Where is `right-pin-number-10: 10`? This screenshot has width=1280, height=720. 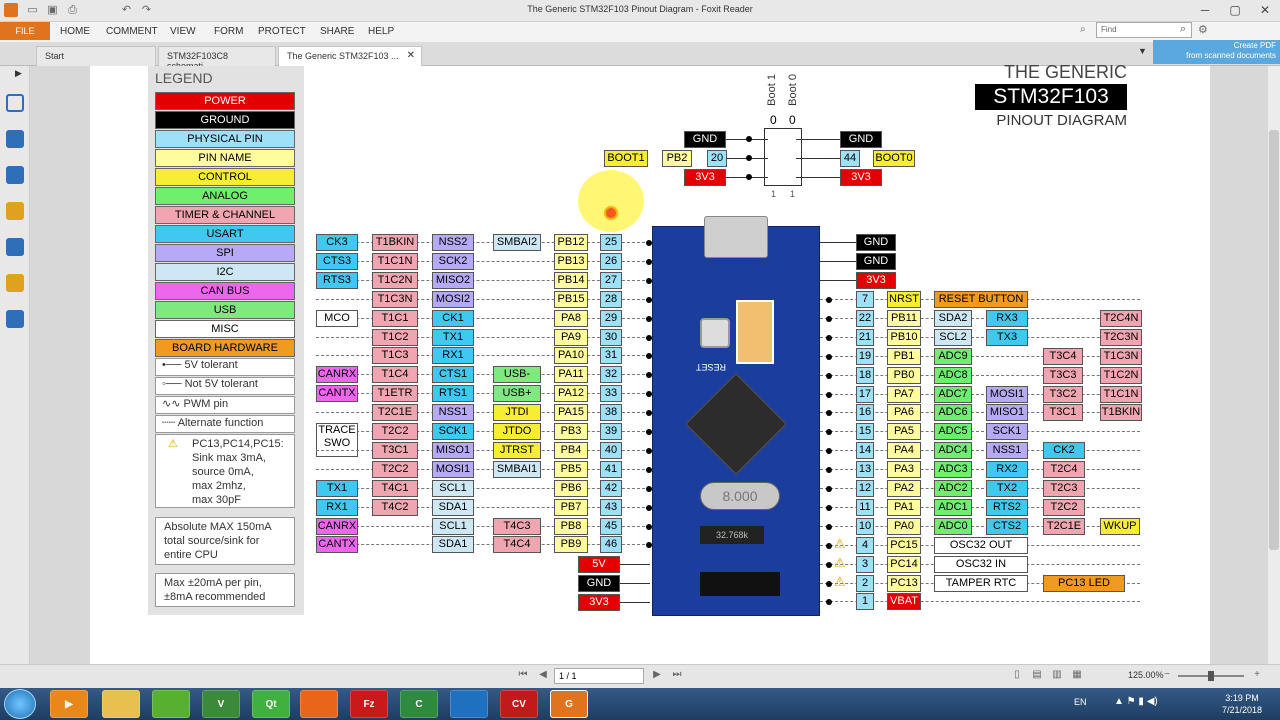 right-pin-number-10: 10 is located at coordinates (865, 526).